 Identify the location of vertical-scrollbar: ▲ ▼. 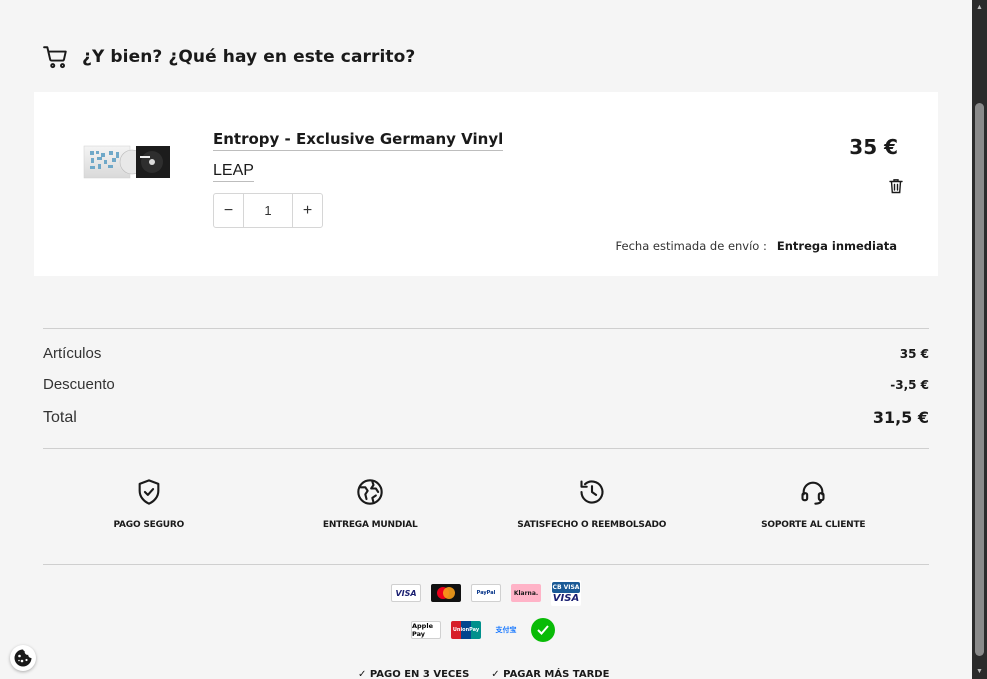
(979, 339).